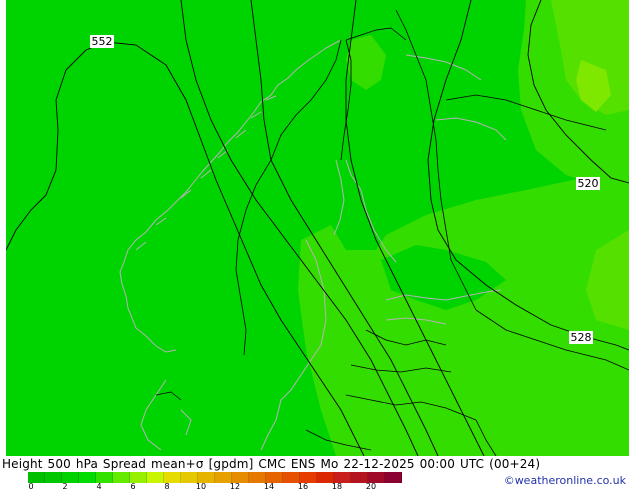 This screenshot has width=634, height=491. What do you see at coordinates (565, 480) in the screenshot?
I see `site-credit: ©weatheronline.co.uk` at bounding box center [565, 480].